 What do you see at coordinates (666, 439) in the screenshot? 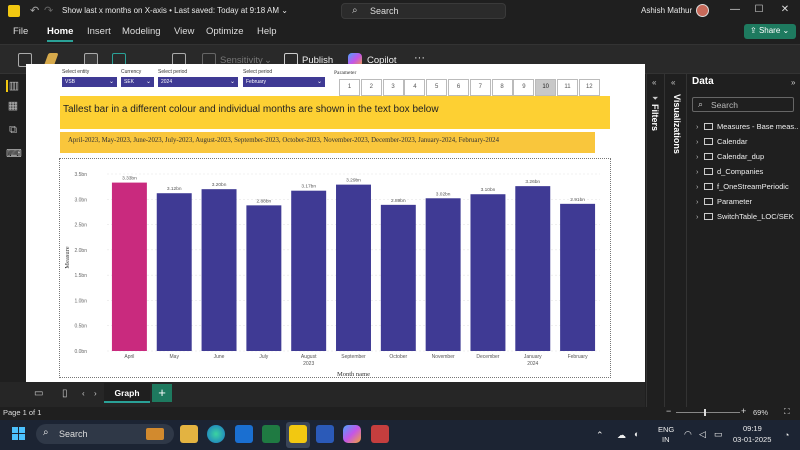
I see `language-line2: IN` at bounding box center [666, 439].